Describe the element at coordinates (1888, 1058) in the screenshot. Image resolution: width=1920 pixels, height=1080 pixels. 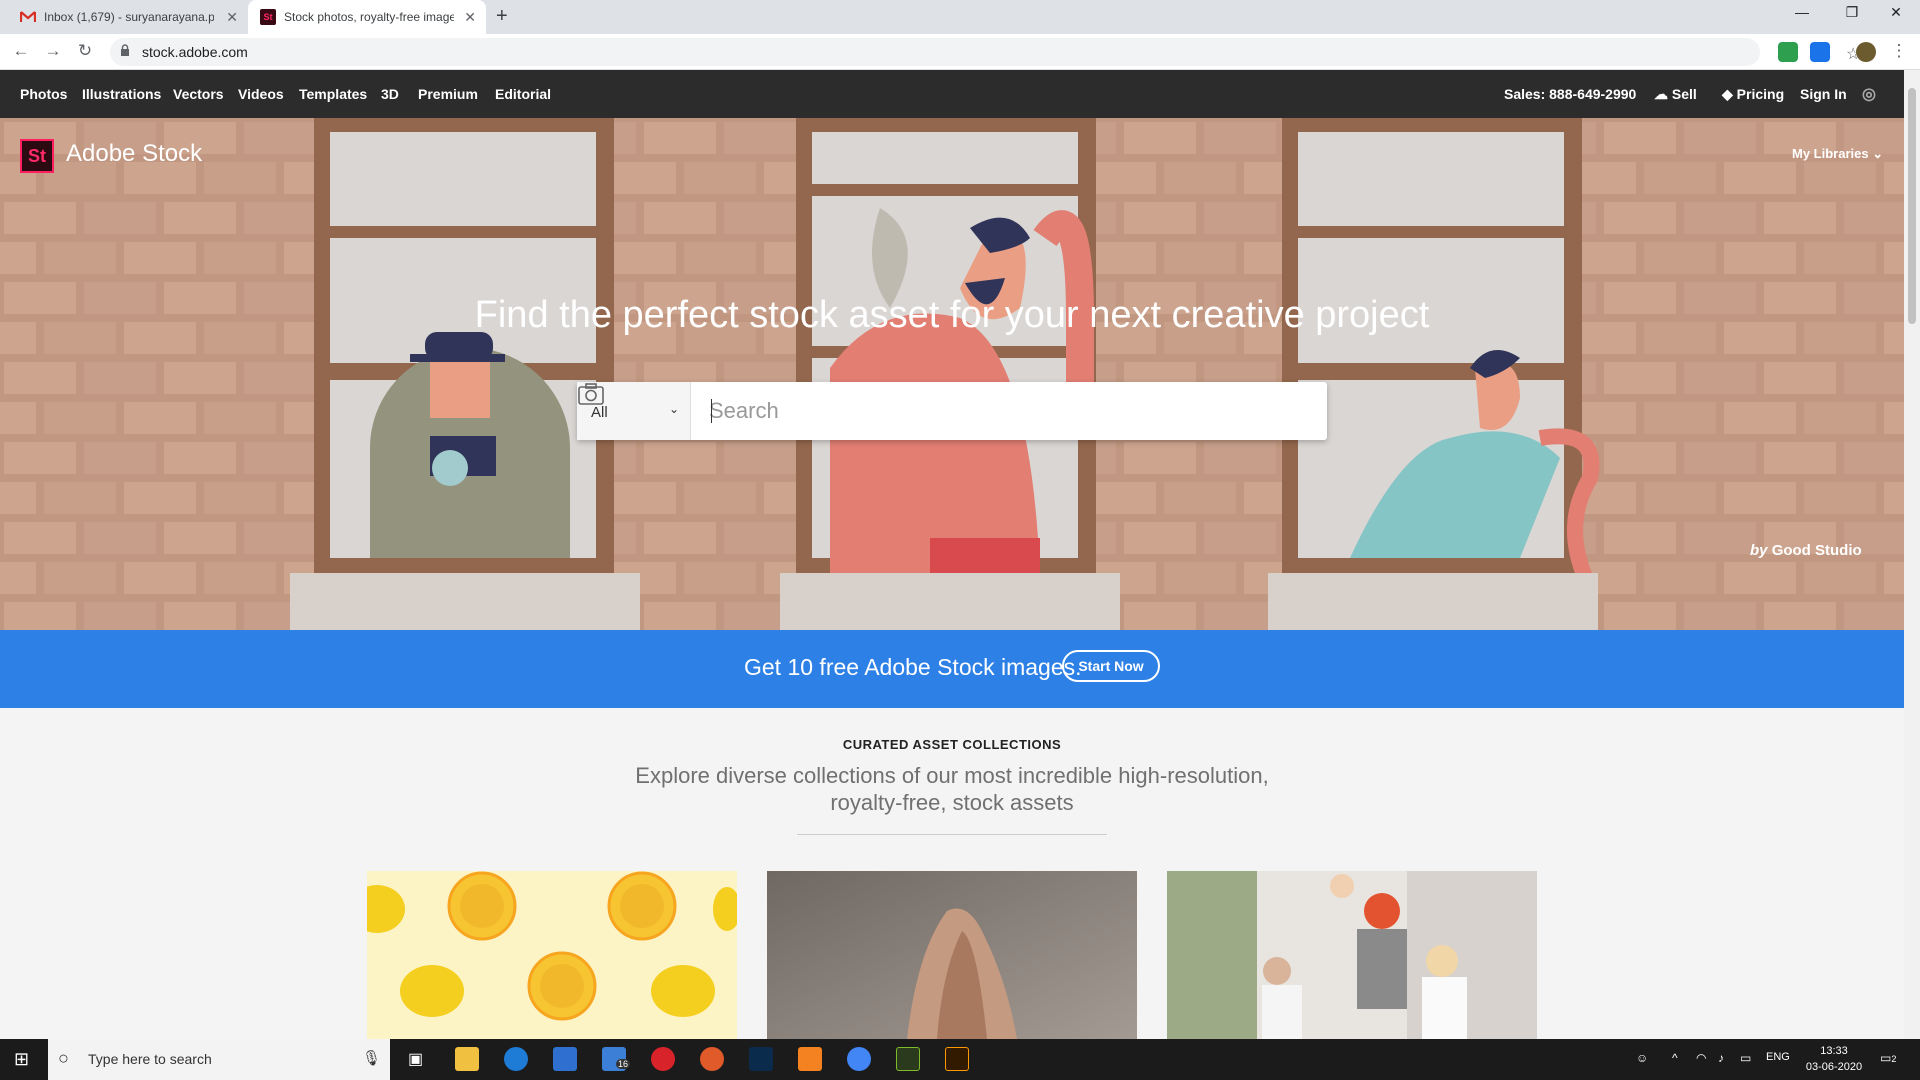
I see `action-center-icon: ▭2` at that location.